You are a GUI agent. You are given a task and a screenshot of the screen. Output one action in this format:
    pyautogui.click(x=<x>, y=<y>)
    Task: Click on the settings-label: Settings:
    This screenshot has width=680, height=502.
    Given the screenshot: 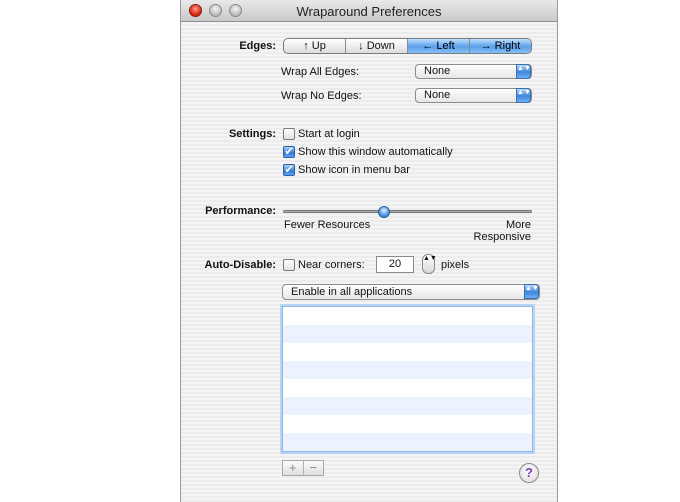 What is the action you would take?
    pyautogui.click(x=252, y=134)
    